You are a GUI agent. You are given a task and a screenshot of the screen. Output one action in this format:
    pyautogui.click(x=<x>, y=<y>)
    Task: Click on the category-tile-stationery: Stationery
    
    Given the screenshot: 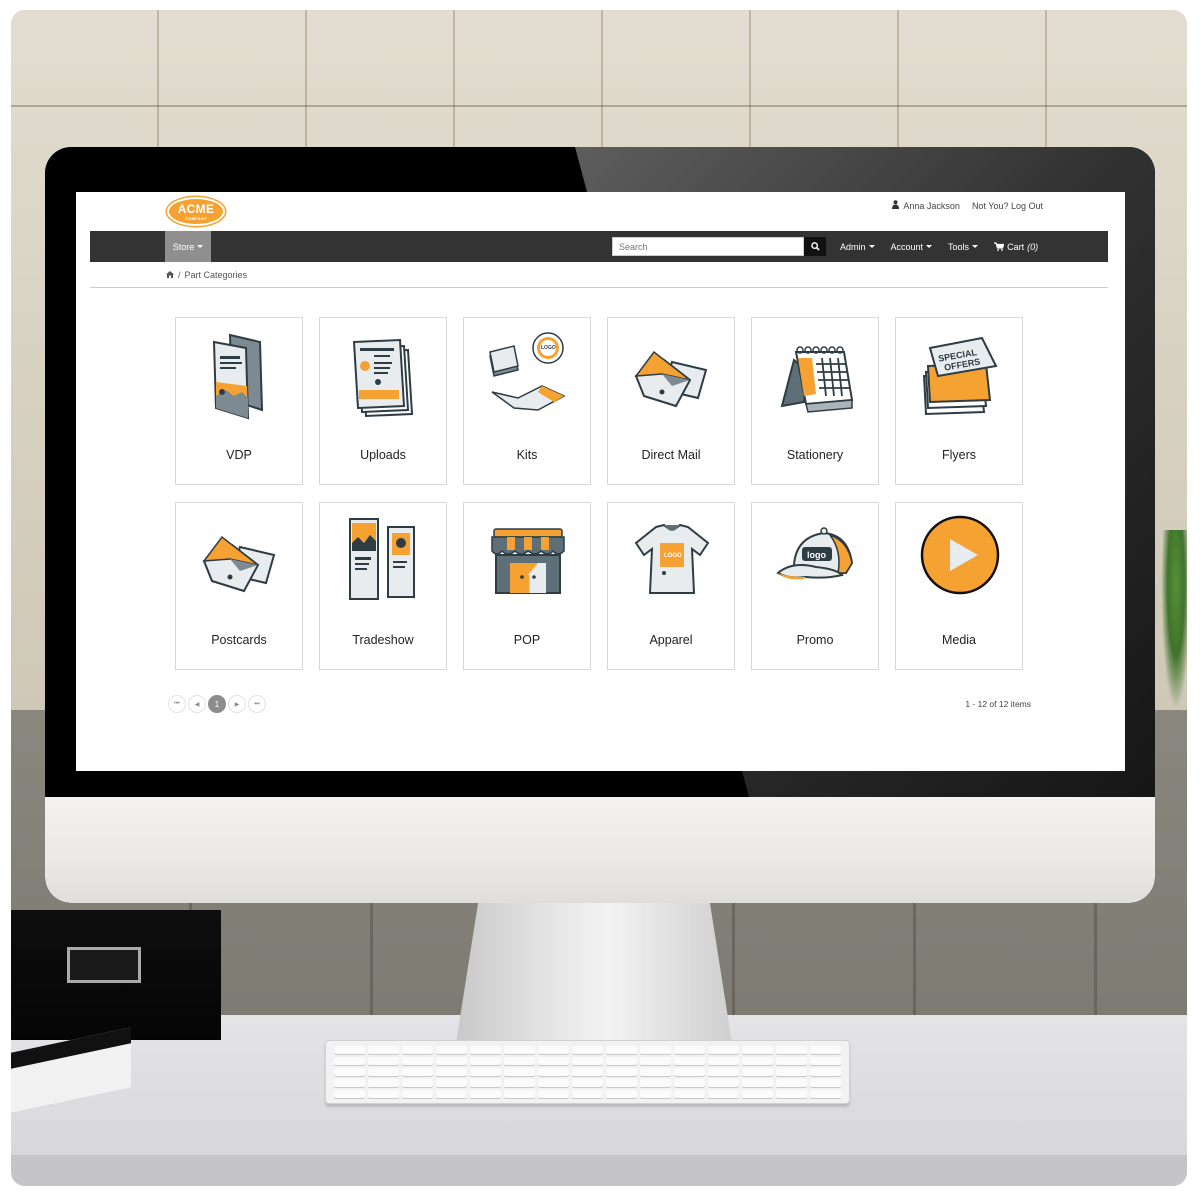 What is the action you would take?
    pyautogui.click(x=815, y=401)
    